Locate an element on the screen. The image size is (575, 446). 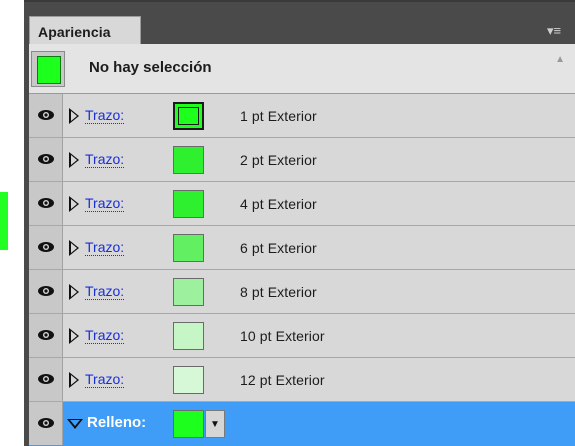
stroke-weight-text: 6 pt Exterior is located at coordinates (278, 248).